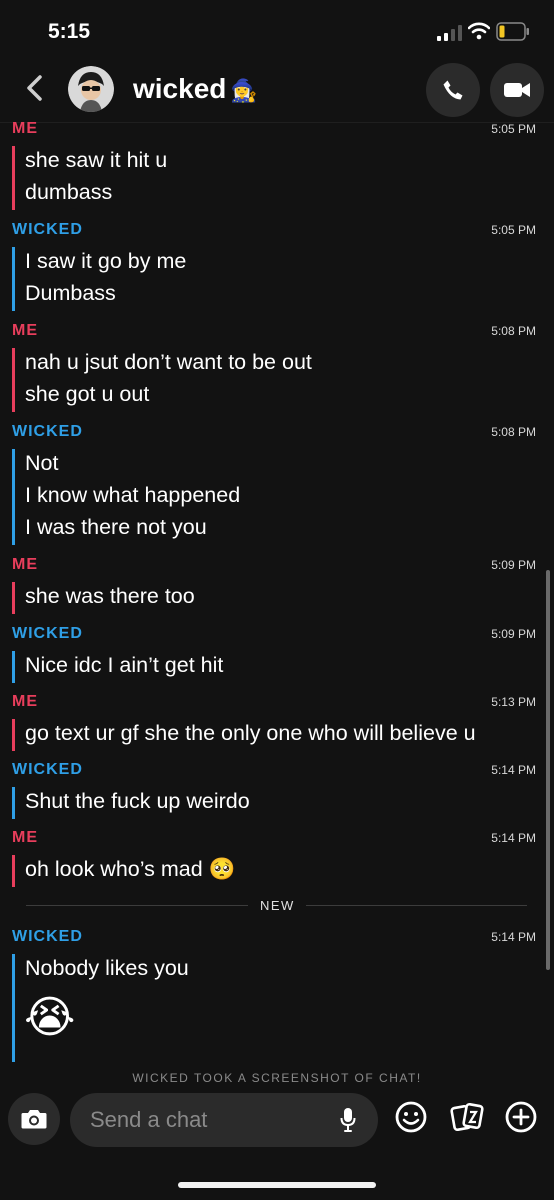 The height and width of the screenshot is (1200, 554). I want to click on status-time: 5:15, so click(69, 31).